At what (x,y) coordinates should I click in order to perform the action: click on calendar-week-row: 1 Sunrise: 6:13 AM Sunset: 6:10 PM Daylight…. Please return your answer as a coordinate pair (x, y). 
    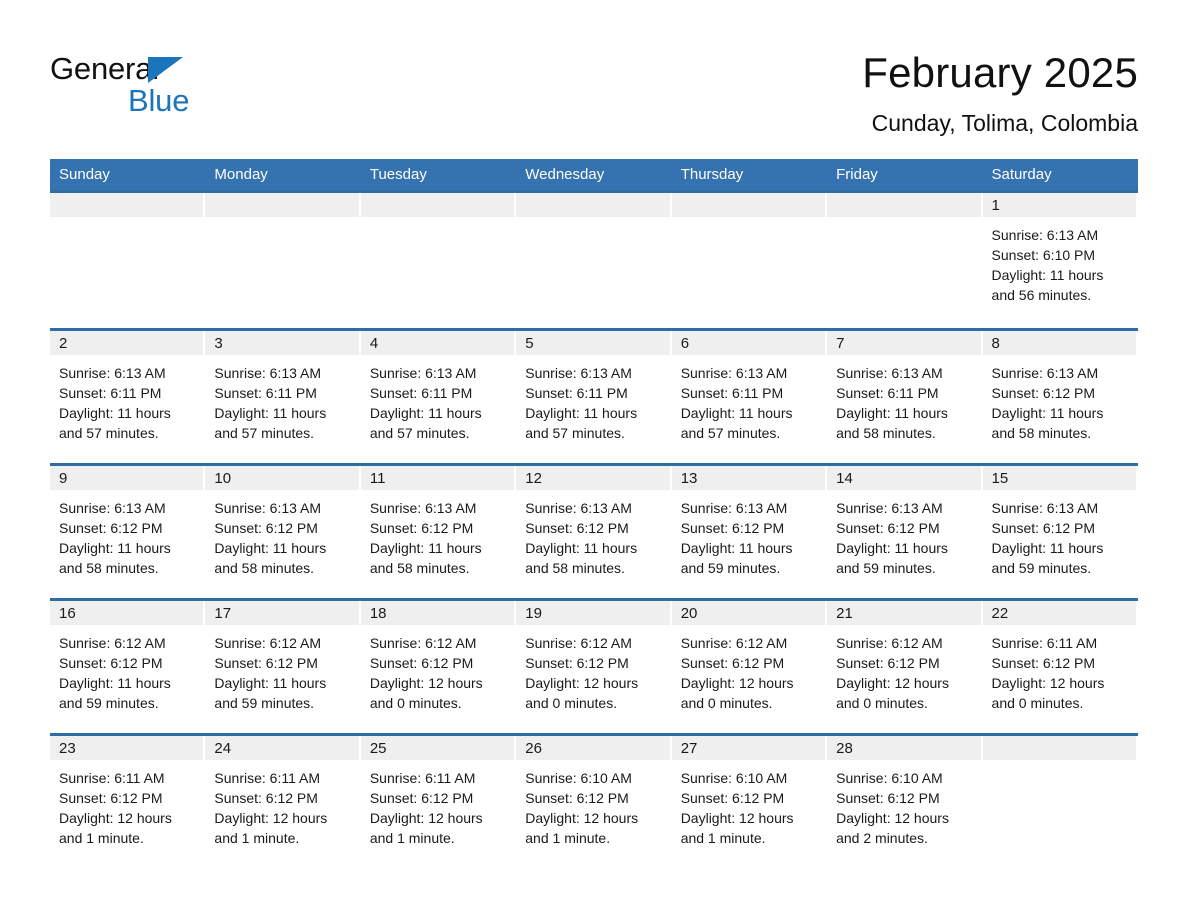
    Looking at the image, I should click on (594, 260).